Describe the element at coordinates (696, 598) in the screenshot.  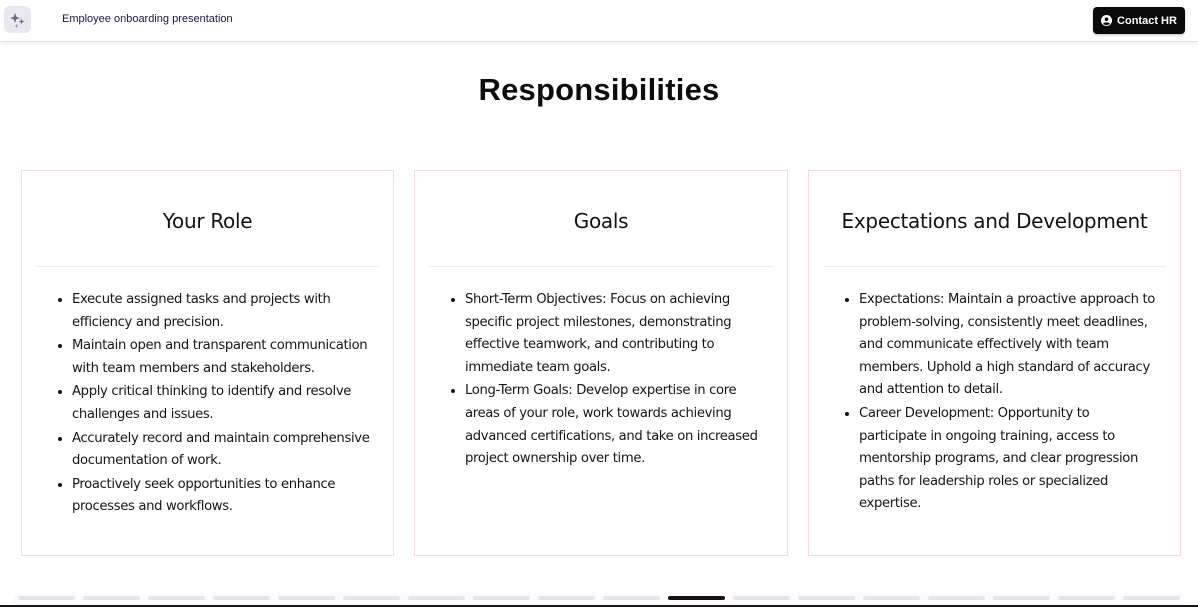
I see `progress-segment-active` at that location.